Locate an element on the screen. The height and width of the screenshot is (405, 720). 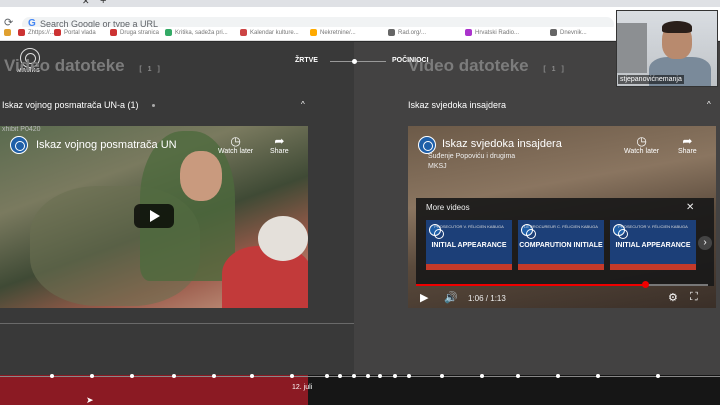
nav-slider-knob is located at coordinates (354, 61).